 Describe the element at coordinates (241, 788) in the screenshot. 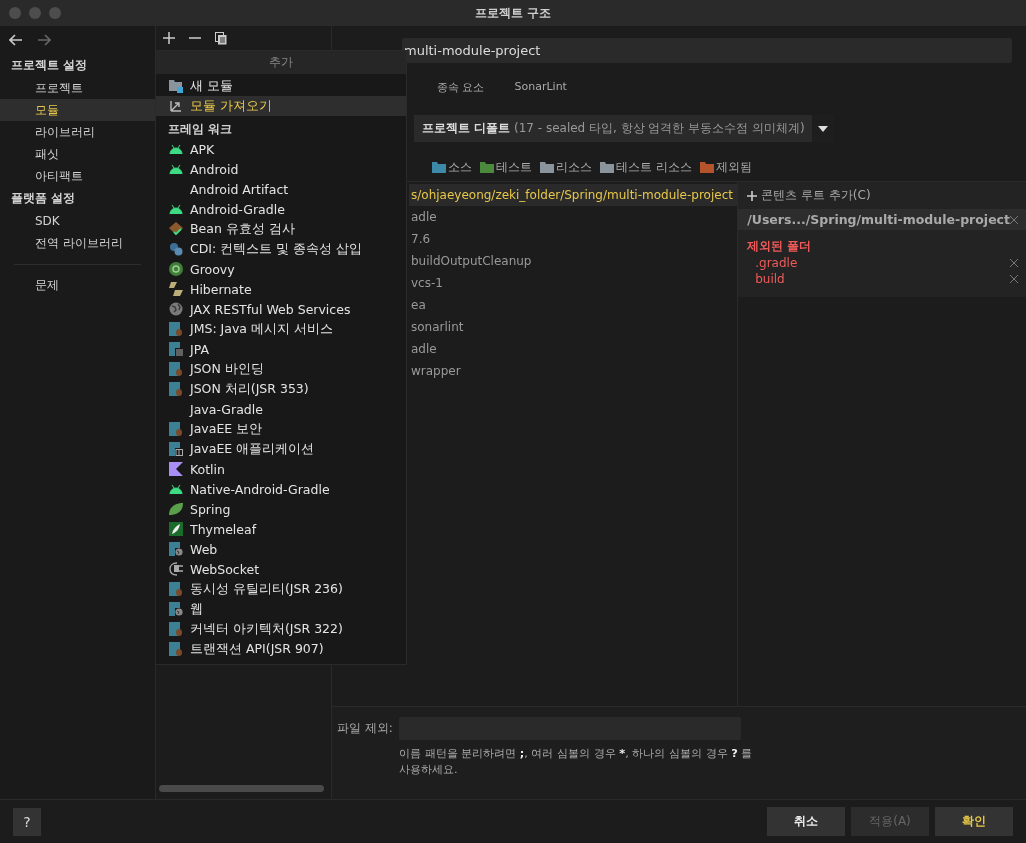

I see `scrollbar-thumb` at that location.